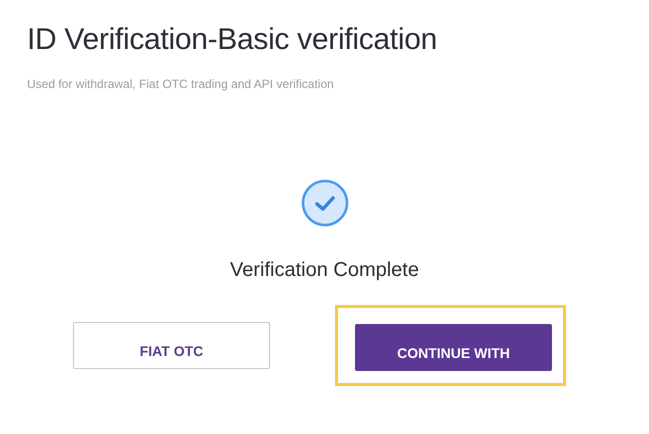 The image size is (649, 434). Describe the element at coordinates (181, 84) in the screenshot. I see `page-subtitle: Used for withdrawal, Fiat OTC trading and API verification` at that location.